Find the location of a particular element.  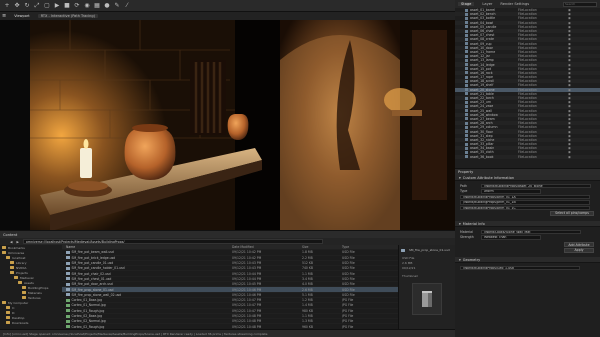

file-name: SM_fire_prop_stone_01.usd is located at coordinates (92, 289).